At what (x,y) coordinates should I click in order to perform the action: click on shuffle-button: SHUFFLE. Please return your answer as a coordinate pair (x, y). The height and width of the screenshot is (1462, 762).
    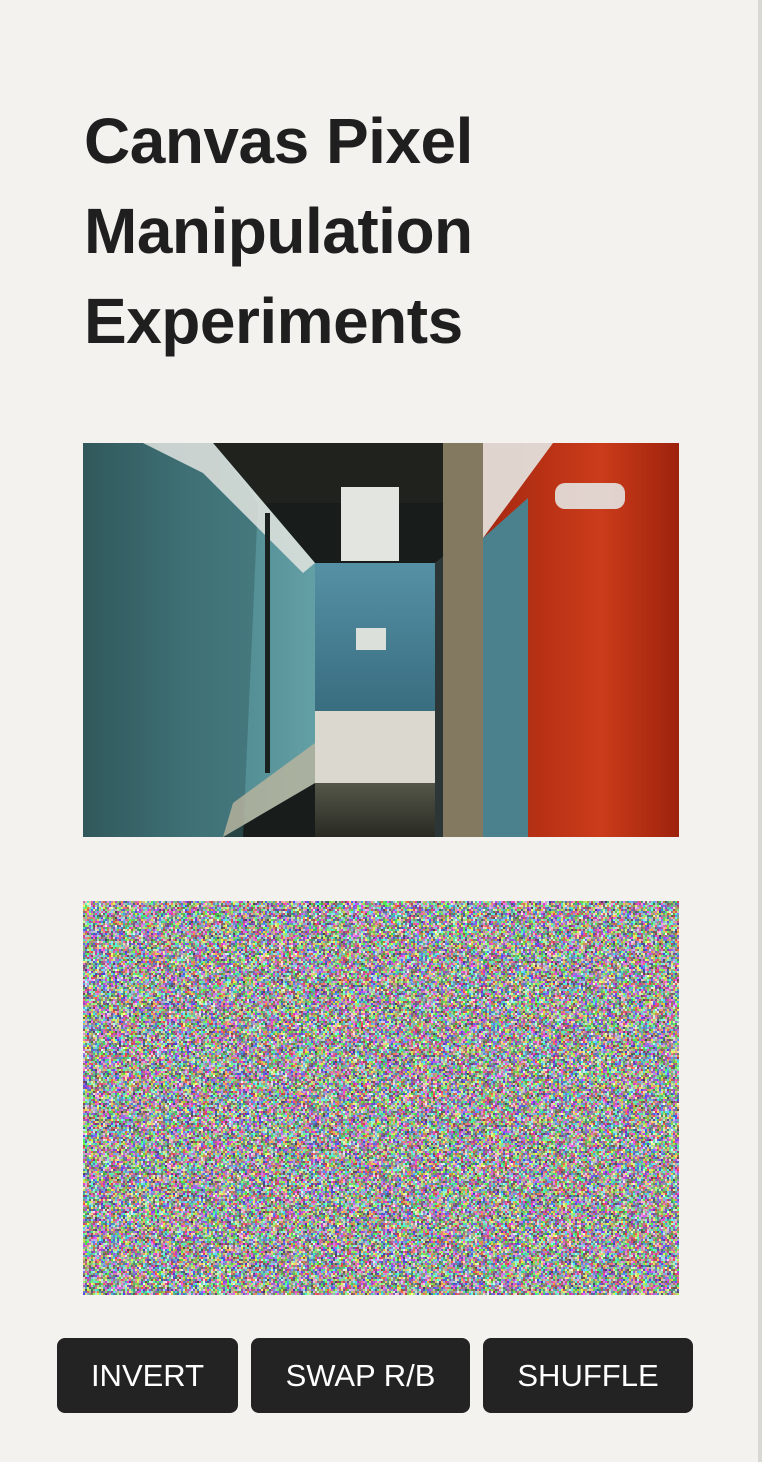
    Looking at the image, I should click on (588, 1375).